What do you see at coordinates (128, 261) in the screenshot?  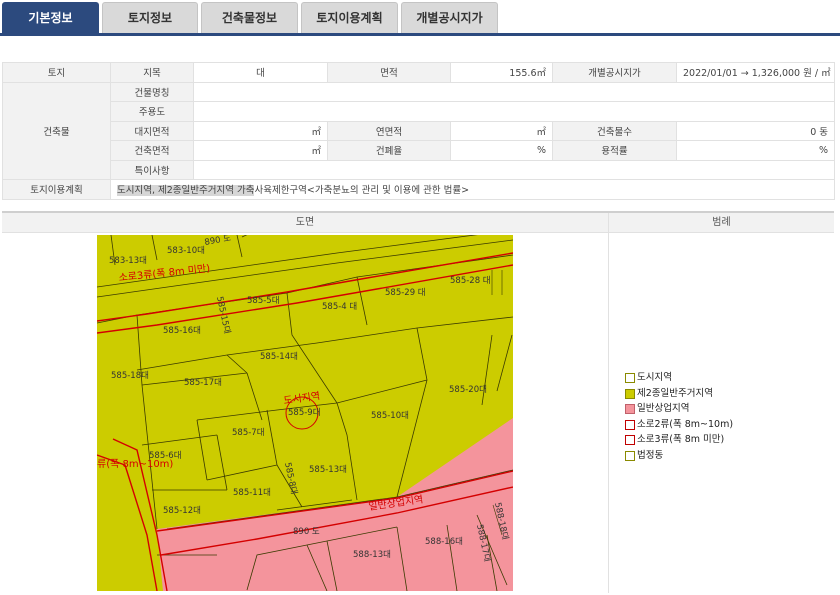 I see `parcel-label: 583-13대` at bounding box center [128, 261].